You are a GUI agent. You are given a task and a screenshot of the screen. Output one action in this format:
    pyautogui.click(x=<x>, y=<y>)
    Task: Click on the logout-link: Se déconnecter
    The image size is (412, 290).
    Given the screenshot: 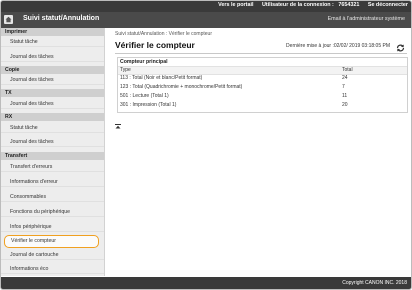 What is the action you would take?
    pyautogui.click(x=388, y=5)
    